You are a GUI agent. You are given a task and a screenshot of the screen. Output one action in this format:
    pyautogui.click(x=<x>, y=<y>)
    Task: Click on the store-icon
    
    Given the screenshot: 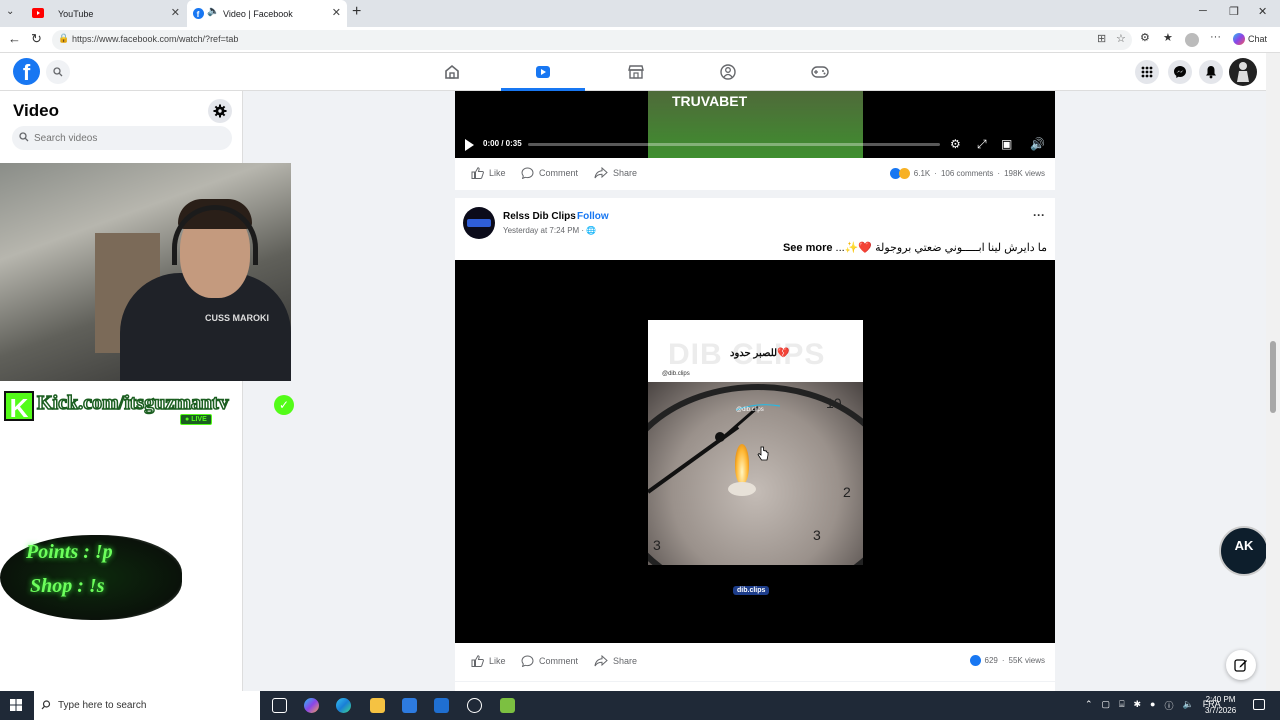 What is the action you would take?
    pyautogui.click(x=409, y=705)
    